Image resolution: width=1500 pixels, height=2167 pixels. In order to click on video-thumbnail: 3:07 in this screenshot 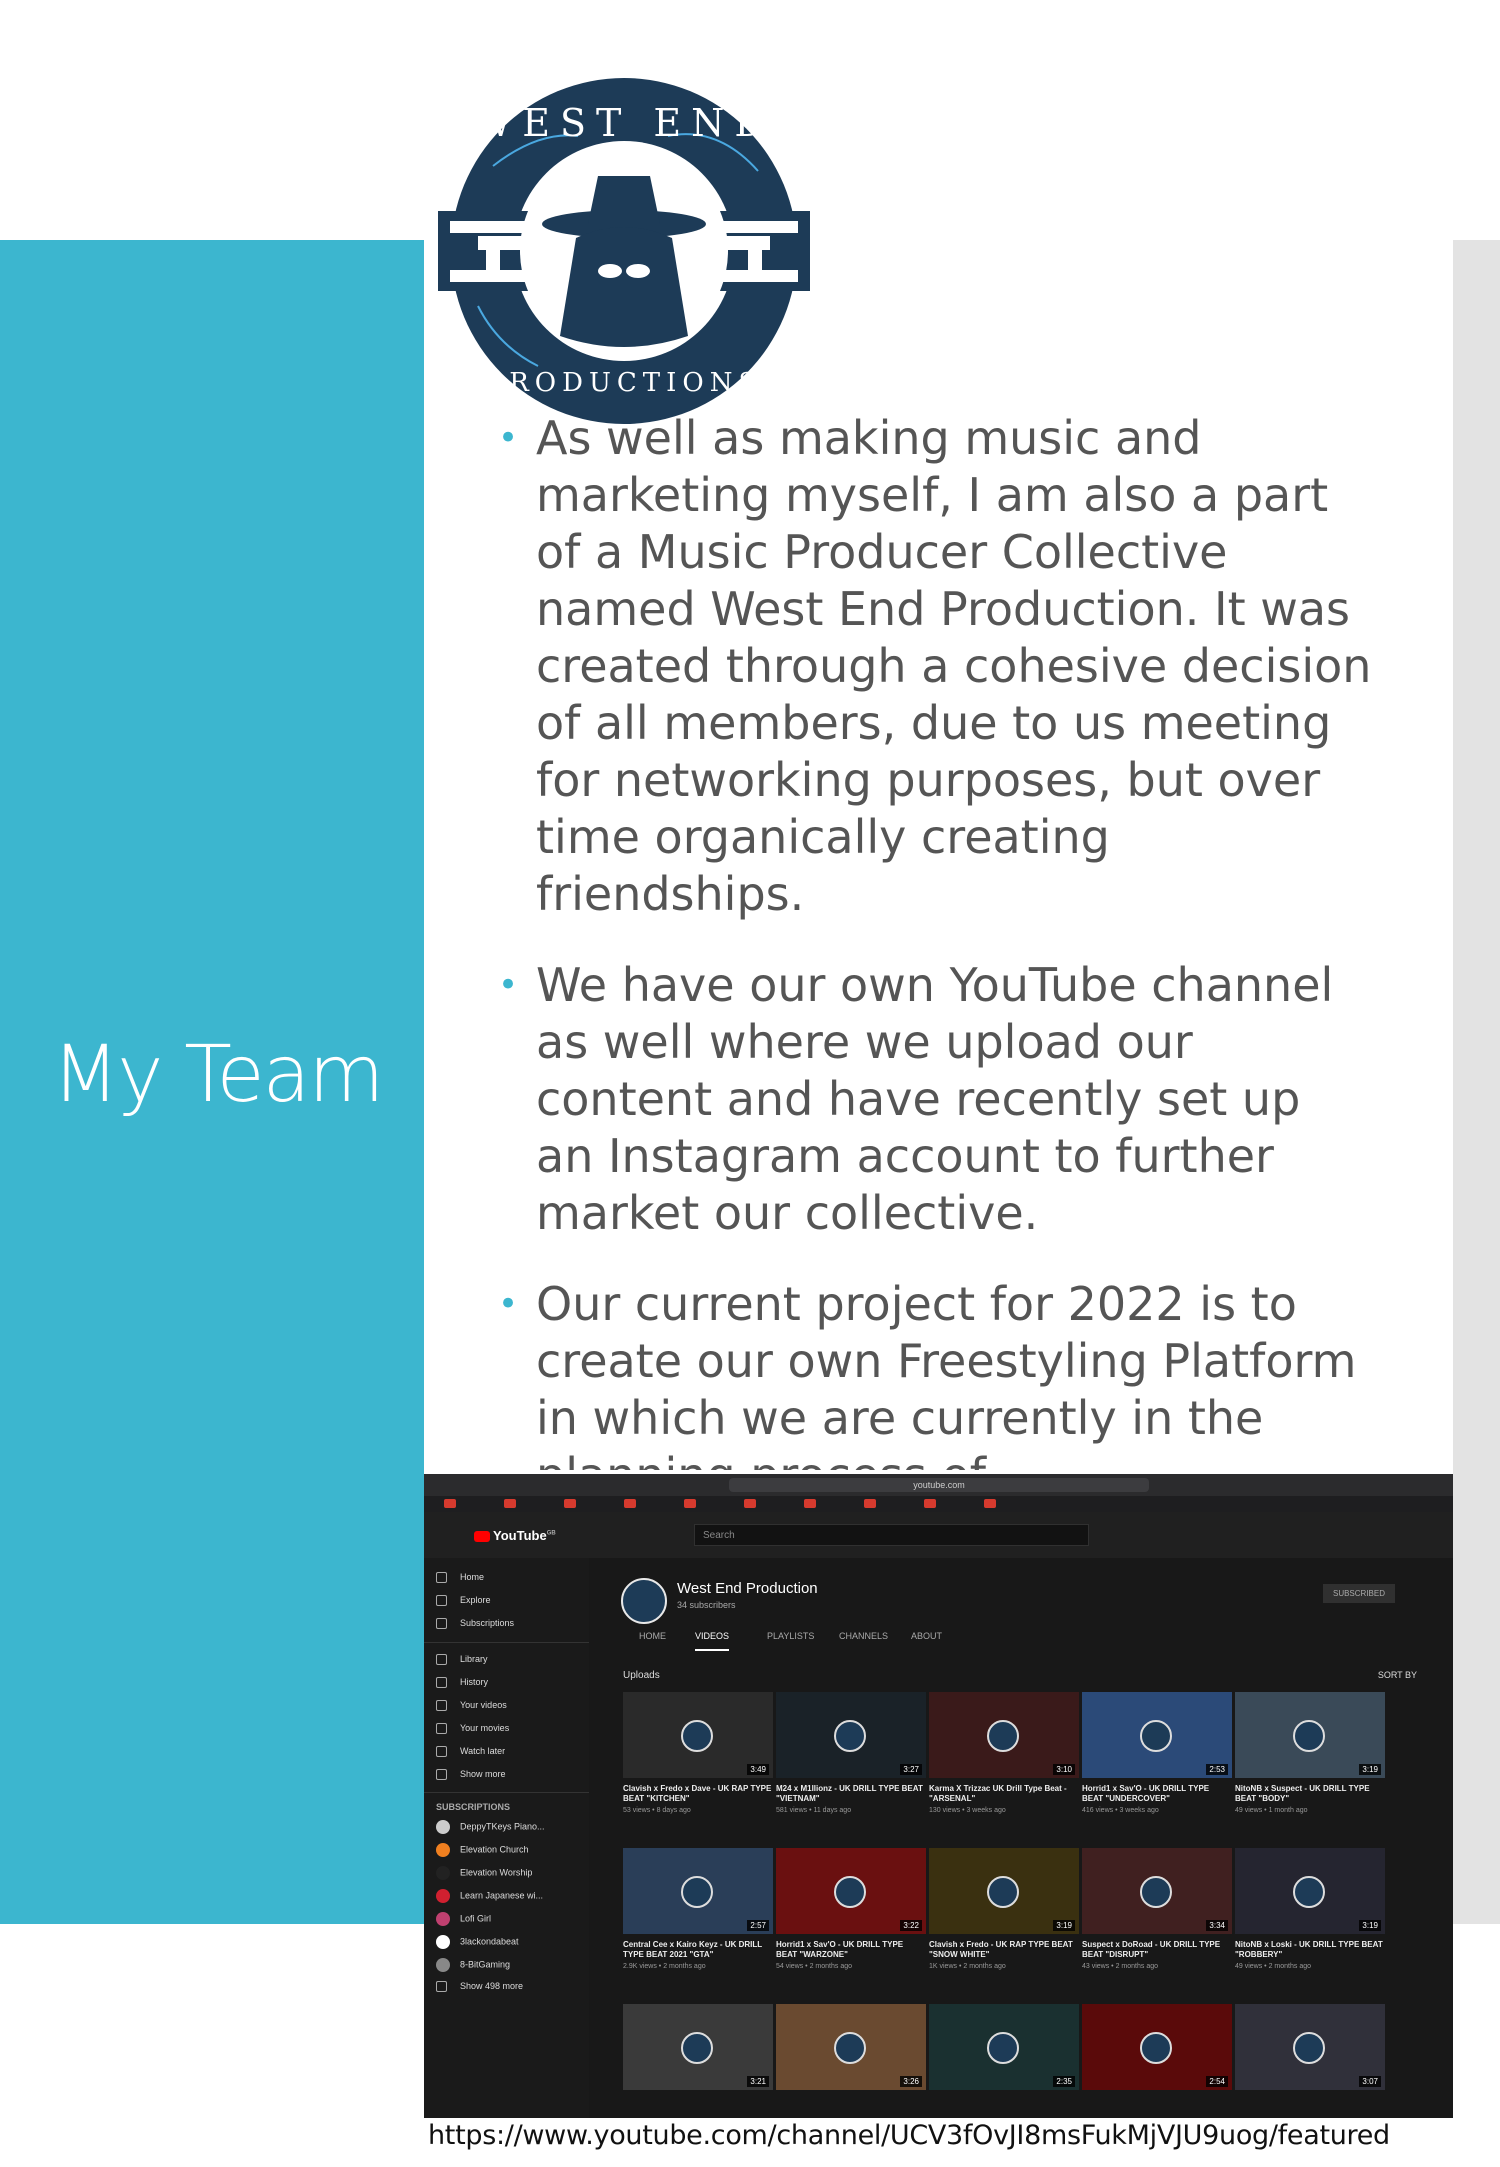, I will do `click(1310, 2047)`.